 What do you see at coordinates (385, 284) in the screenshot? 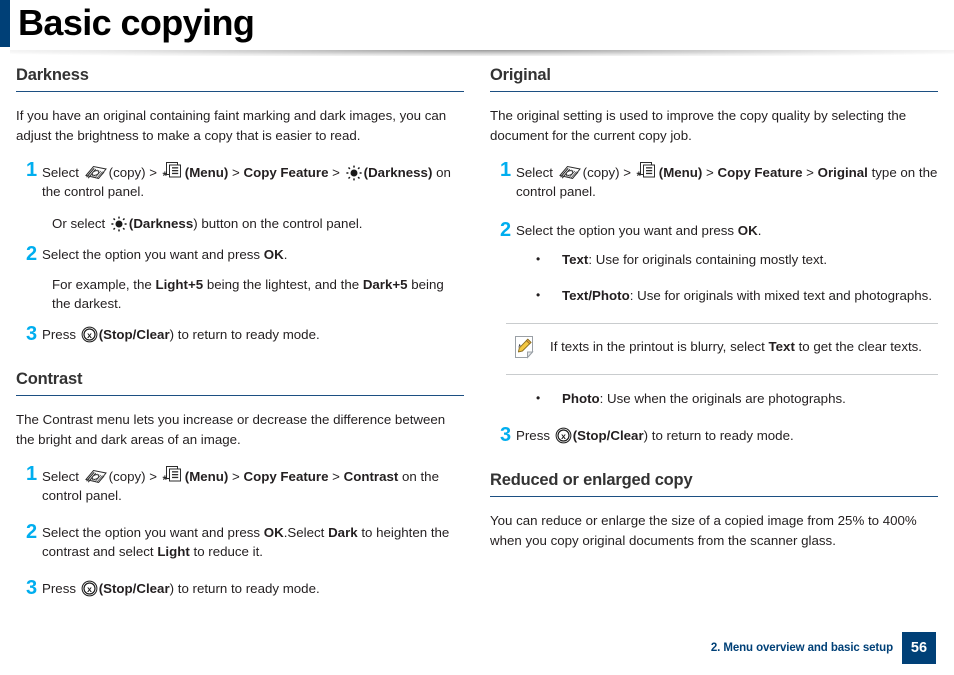
I see `emphasis-text: Dark+5` at bounding box center [385, 284].